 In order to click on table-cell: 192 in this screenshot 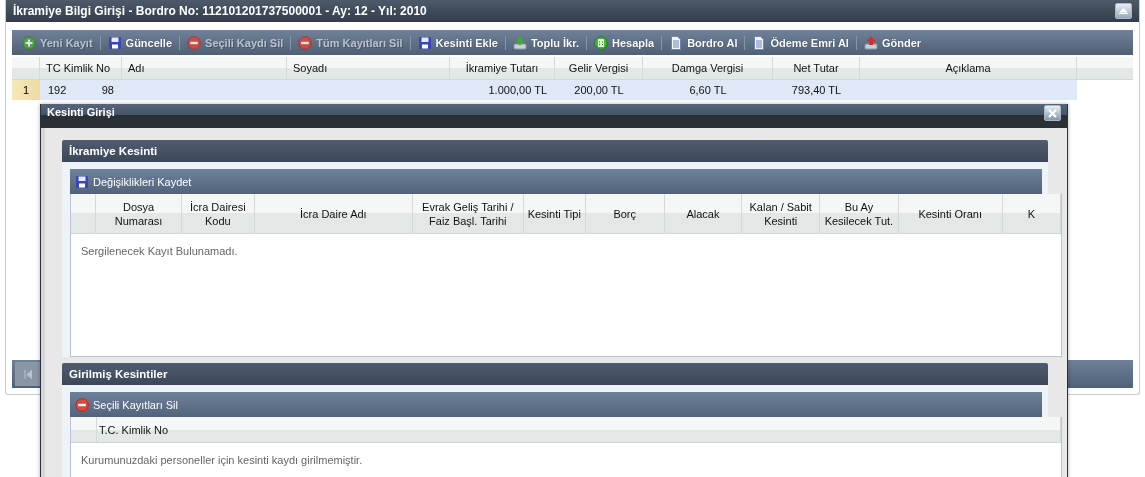, I will do `click(57, 90)`.